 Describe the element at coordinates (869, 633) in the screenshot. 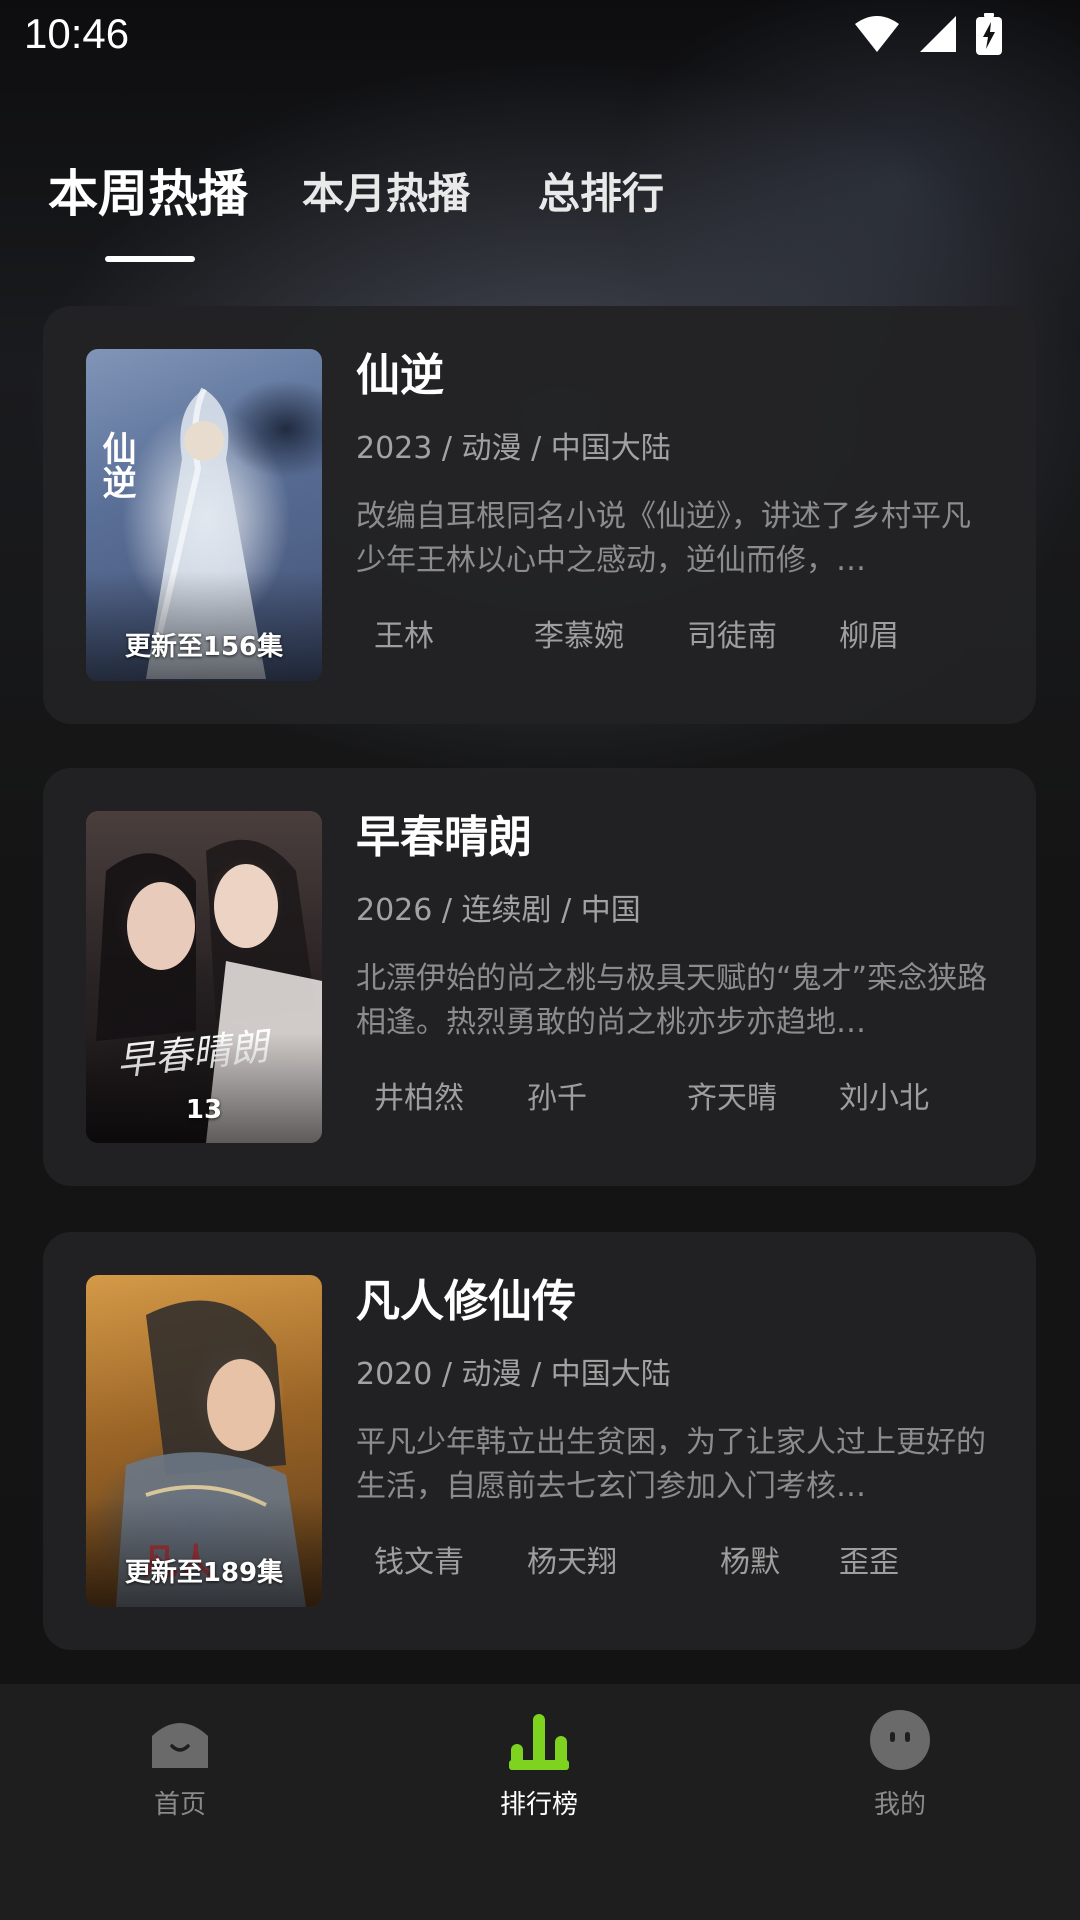

I see `cast-member: 柳眉` at that location.